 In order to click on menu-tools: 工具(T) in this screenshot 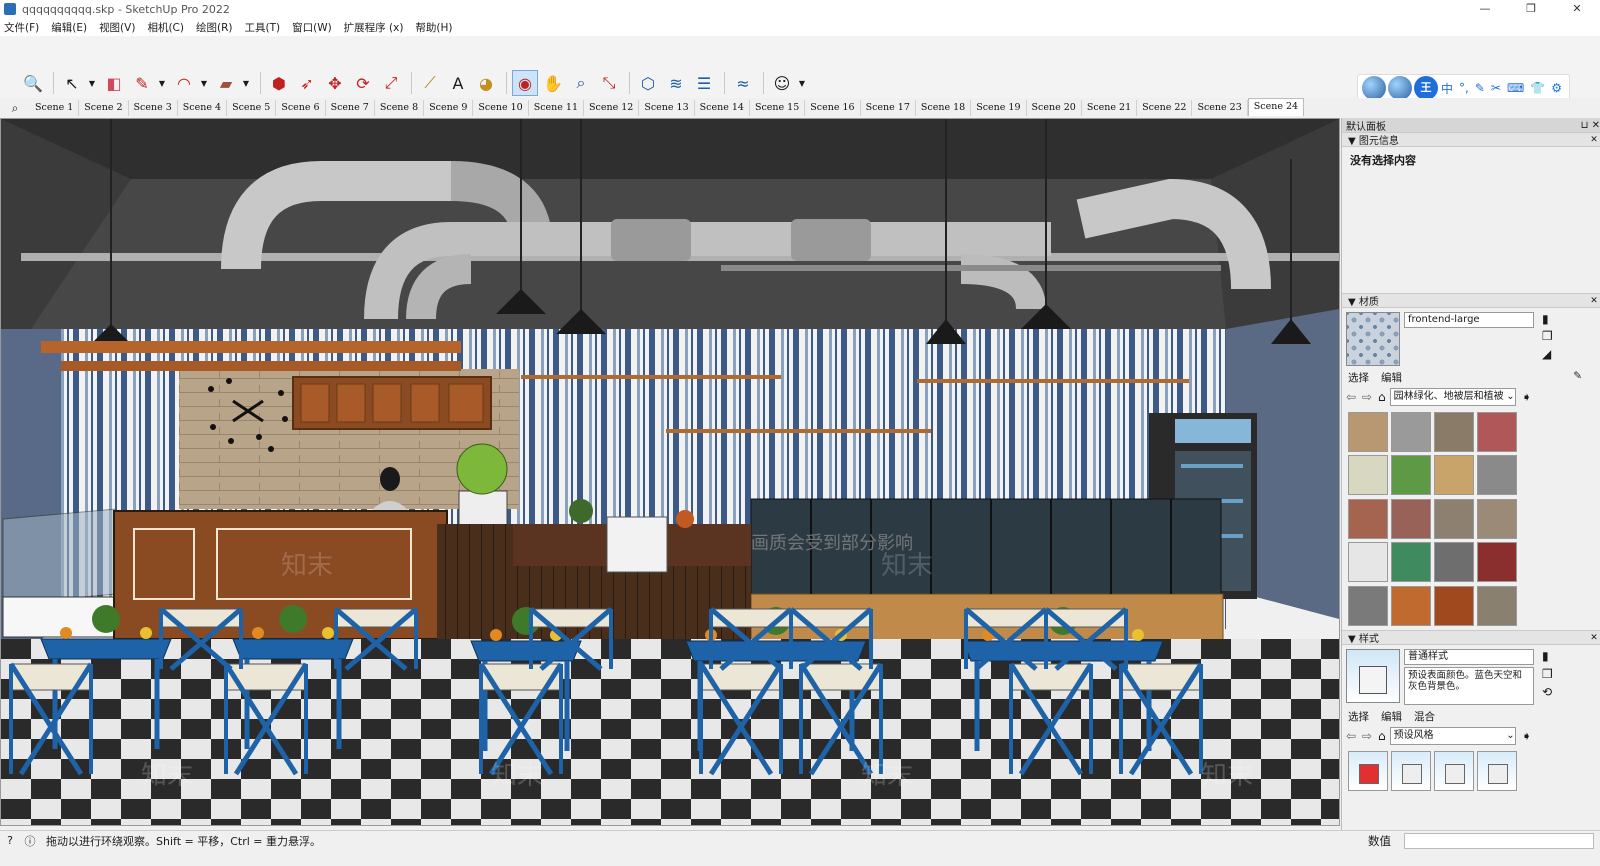, I will do `click(262, 27)`.